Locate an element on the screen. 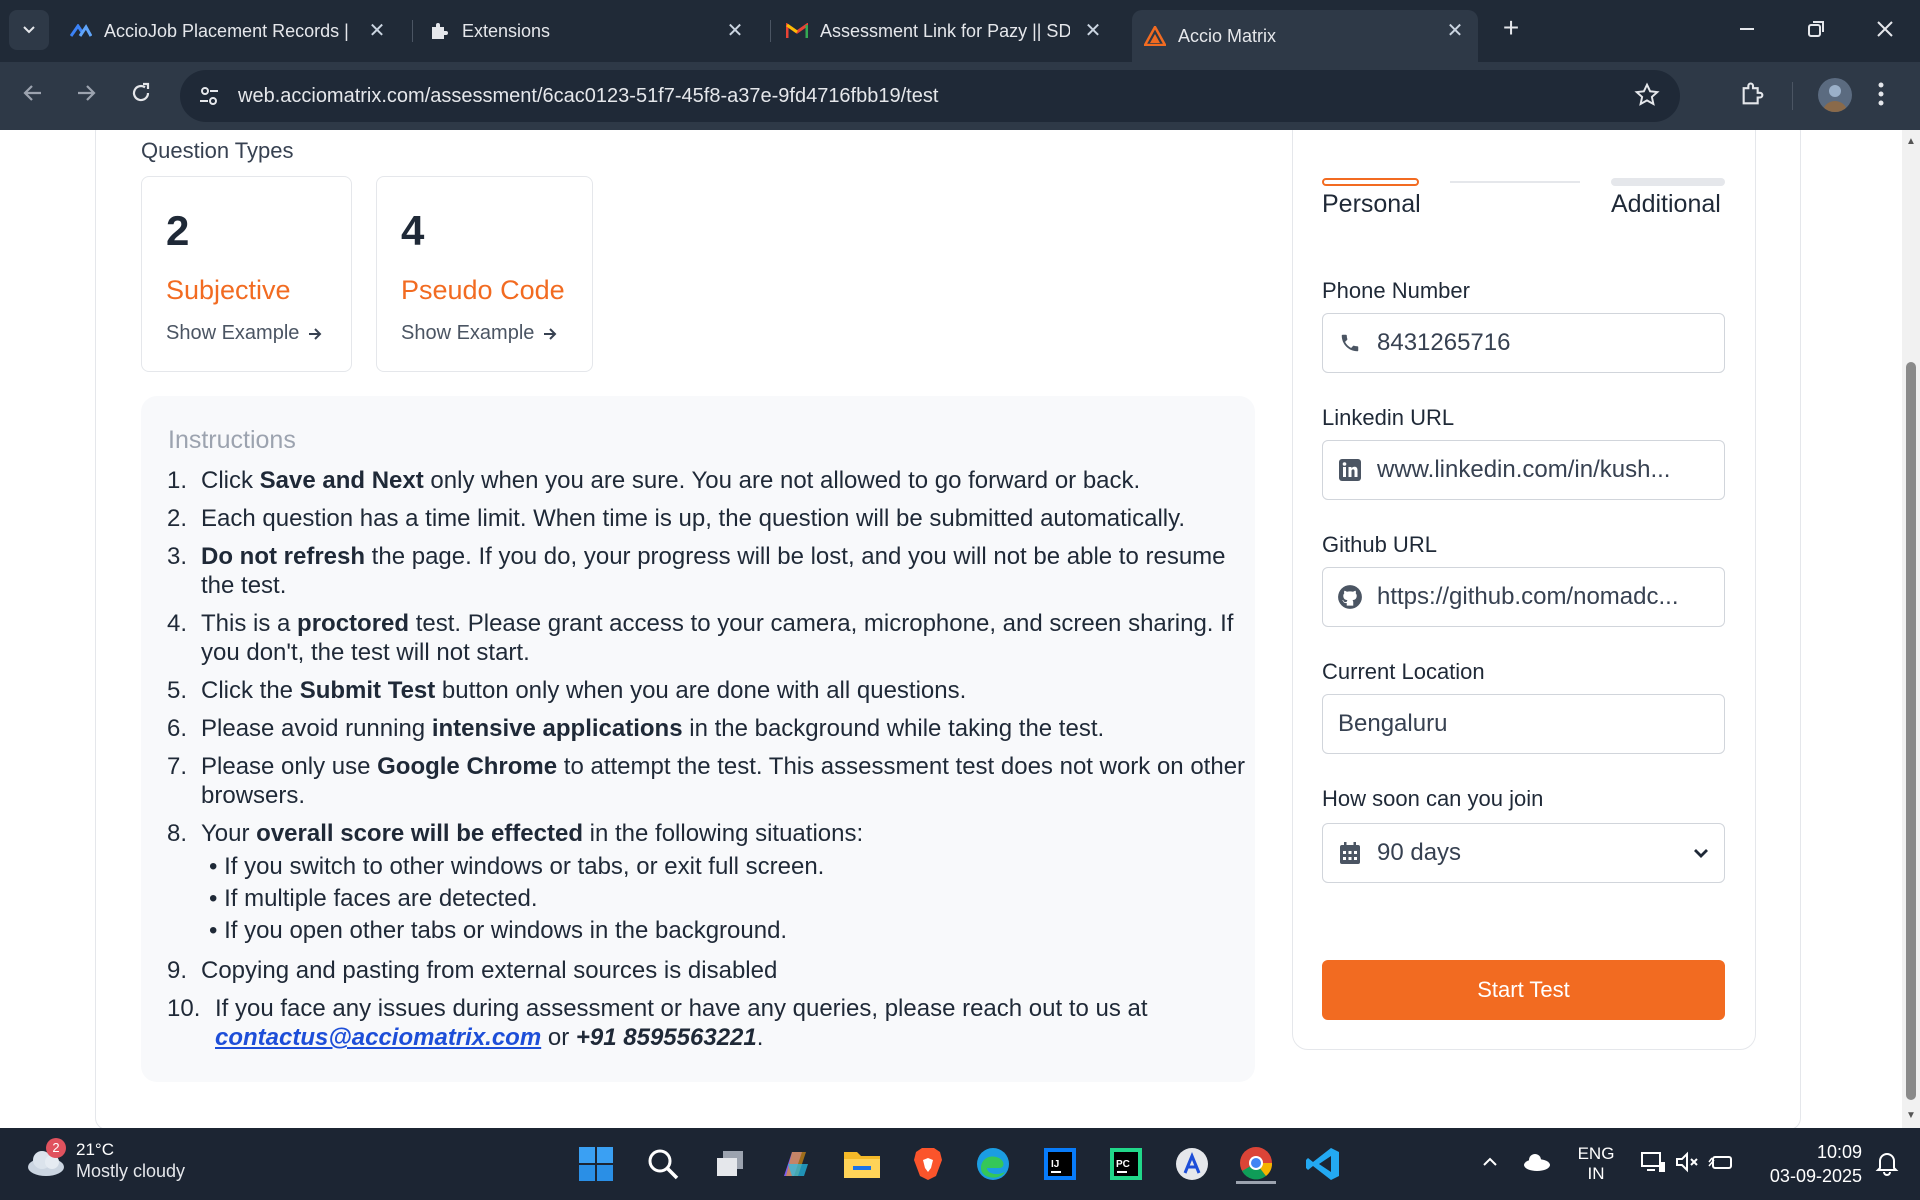 This screenshot has width=1920, height=1200. clock: 10:09 03-09-2025 is located at coordinates (1807, 1164).